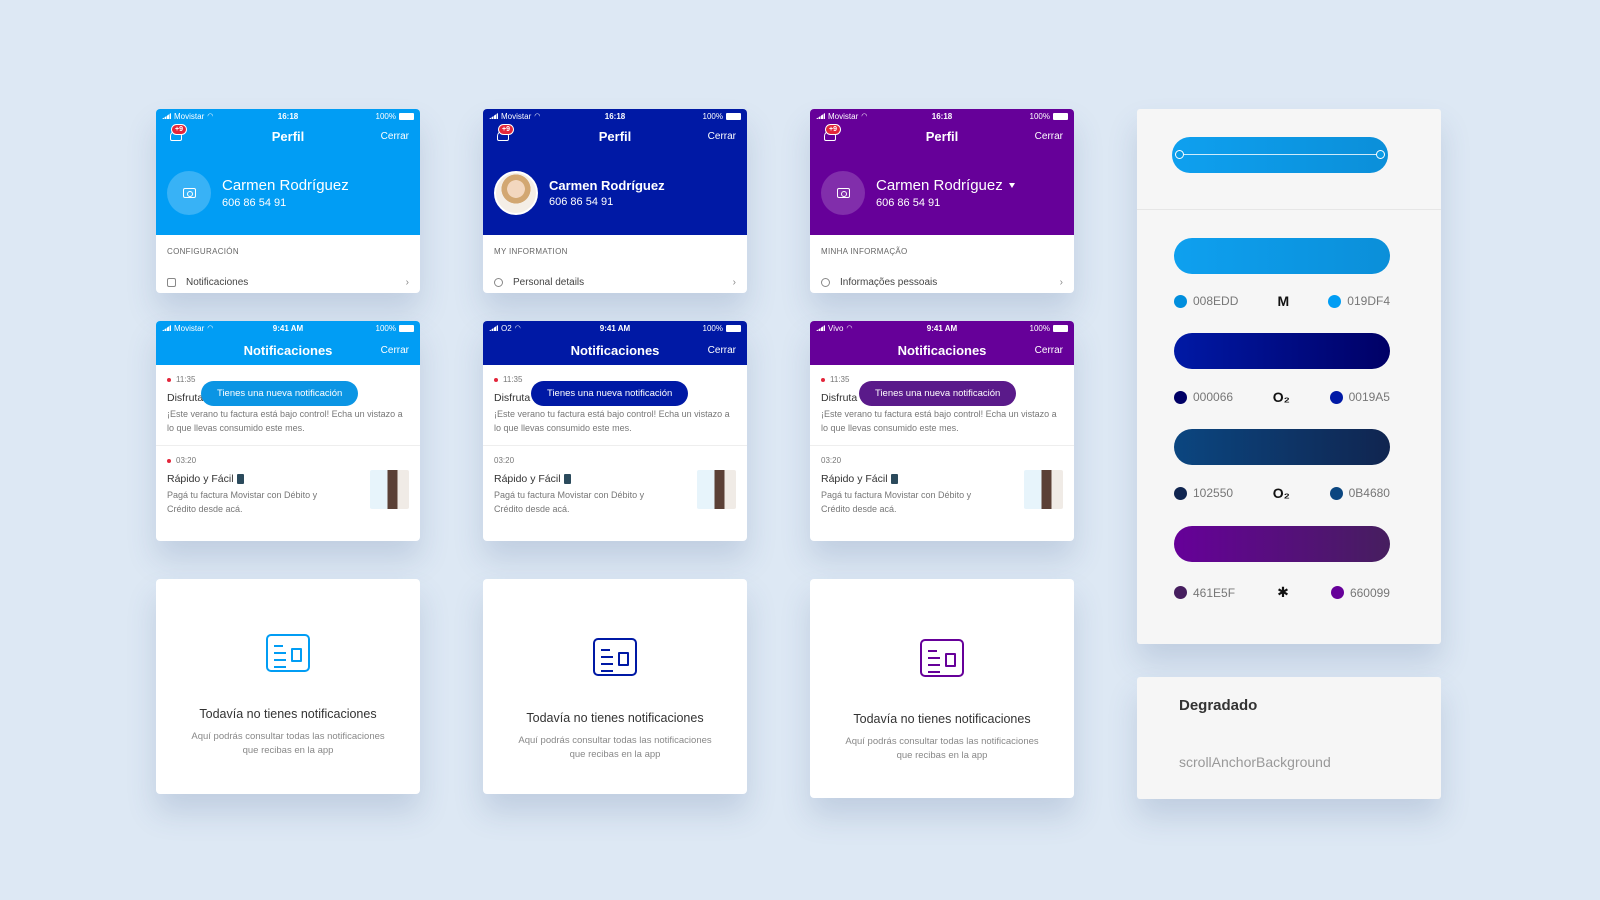  Describe the element at coordinates (581, 202) in the screenshot. I see `user-phone: 606 86 54 91` at that location.